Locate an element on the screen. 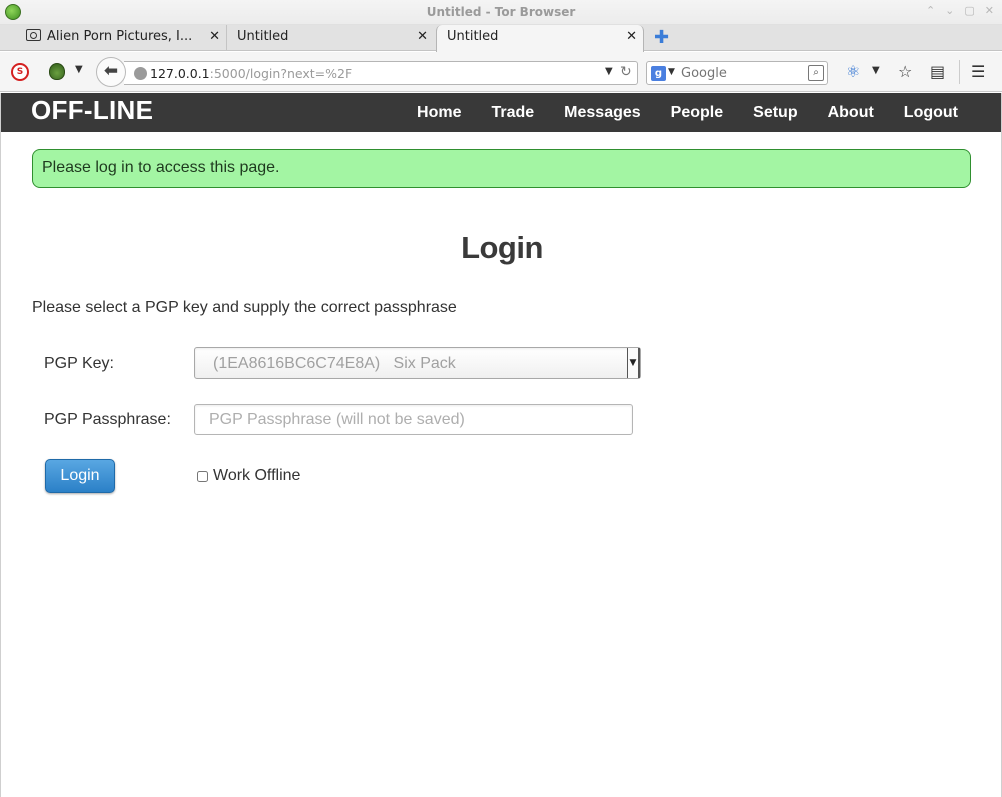  work-offline-option: Work Offline is located at coordinates (248, 476).